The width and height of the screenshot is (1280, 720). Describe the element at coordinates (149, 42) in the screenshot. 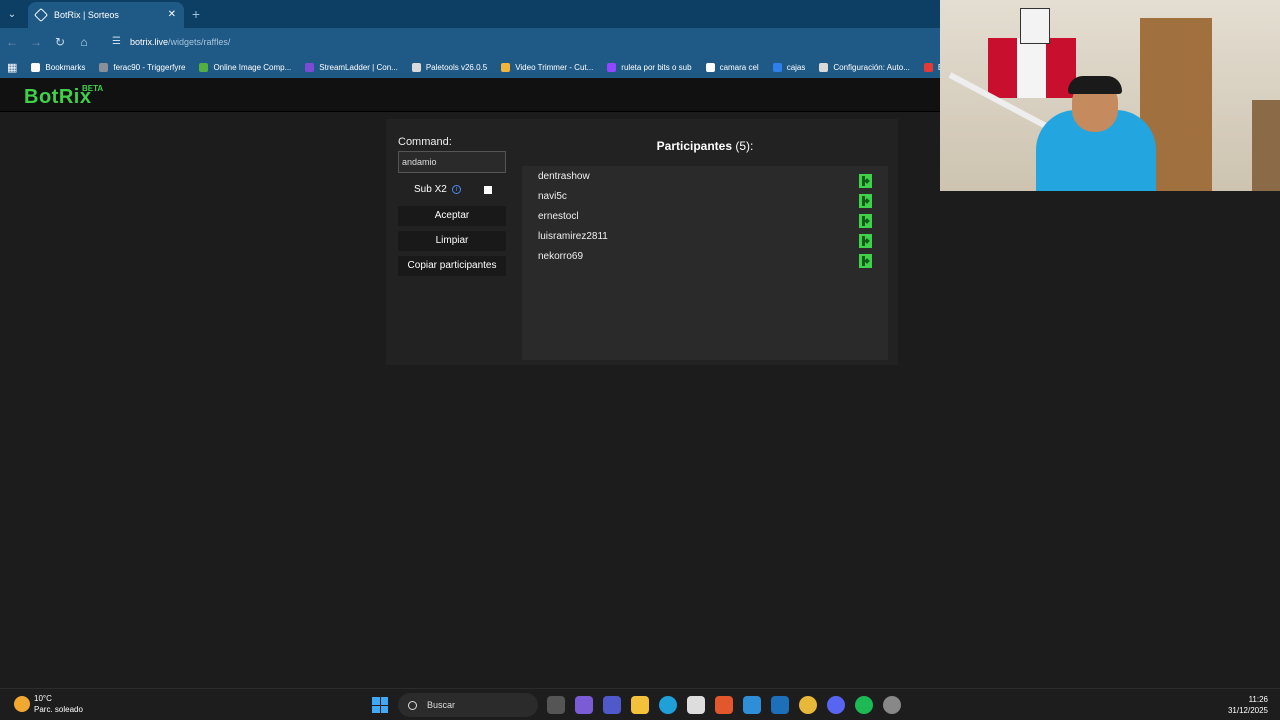

I see `url-host: botrix.live` at that location.